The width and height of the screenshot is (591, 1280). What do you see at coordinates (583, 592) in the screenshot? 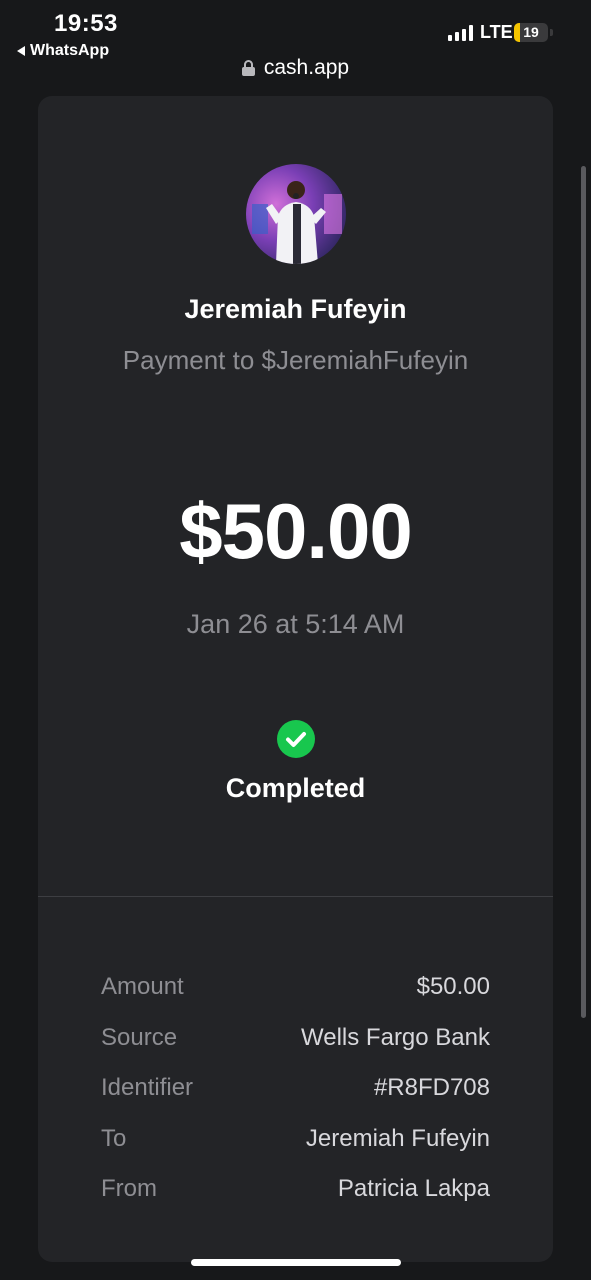
I see `scrollbar` at bounding box center [583, 592].